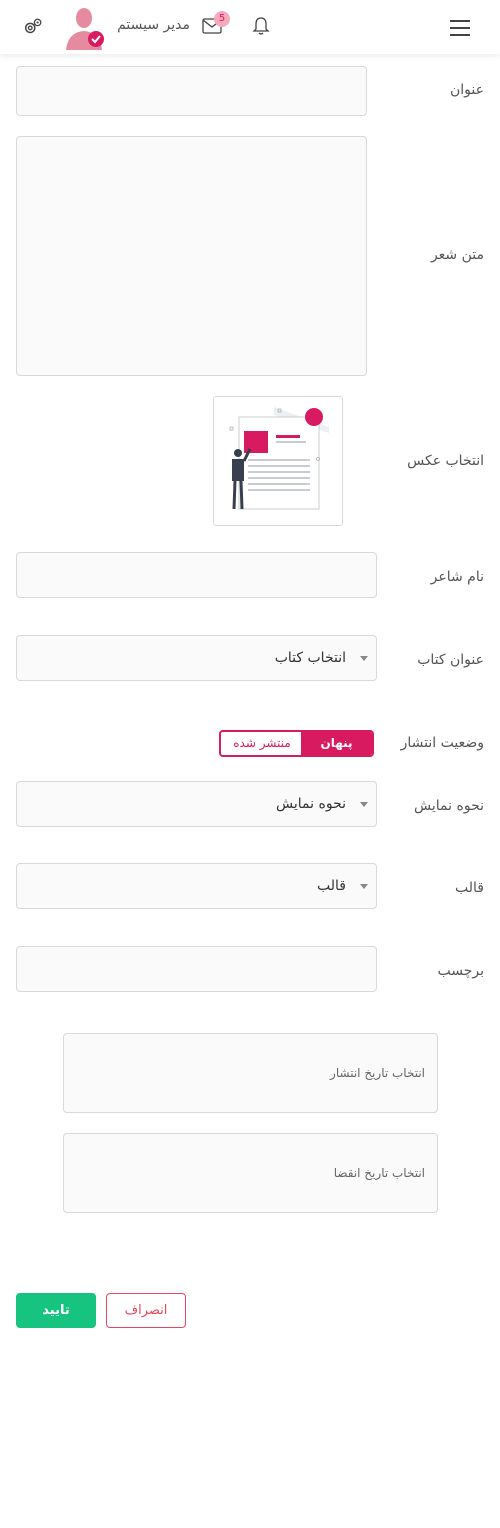 This screenshot has height=1528, width=500. Describe the element at coordinates (460, 971) in the screenshot. I see `tag-label: برچسب` at that location.